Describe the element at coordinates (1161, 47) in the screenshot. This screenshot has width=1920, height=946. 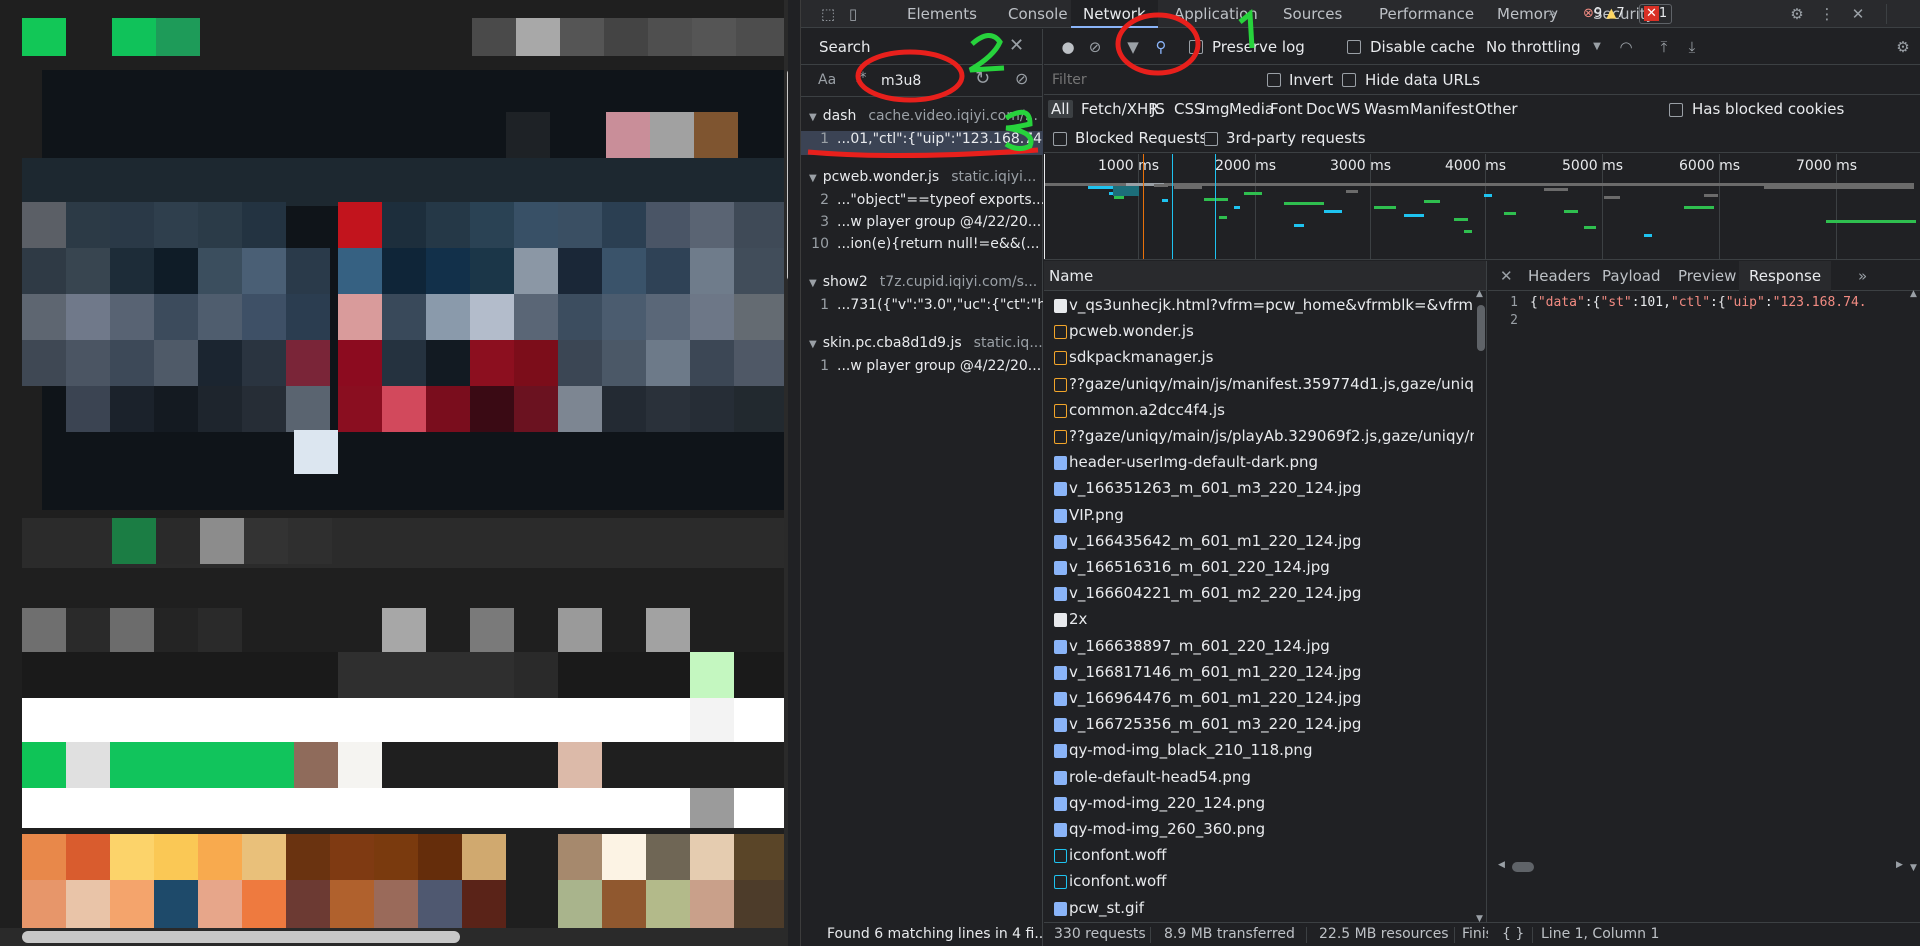
I see `search-icon: ⚲` at that location.